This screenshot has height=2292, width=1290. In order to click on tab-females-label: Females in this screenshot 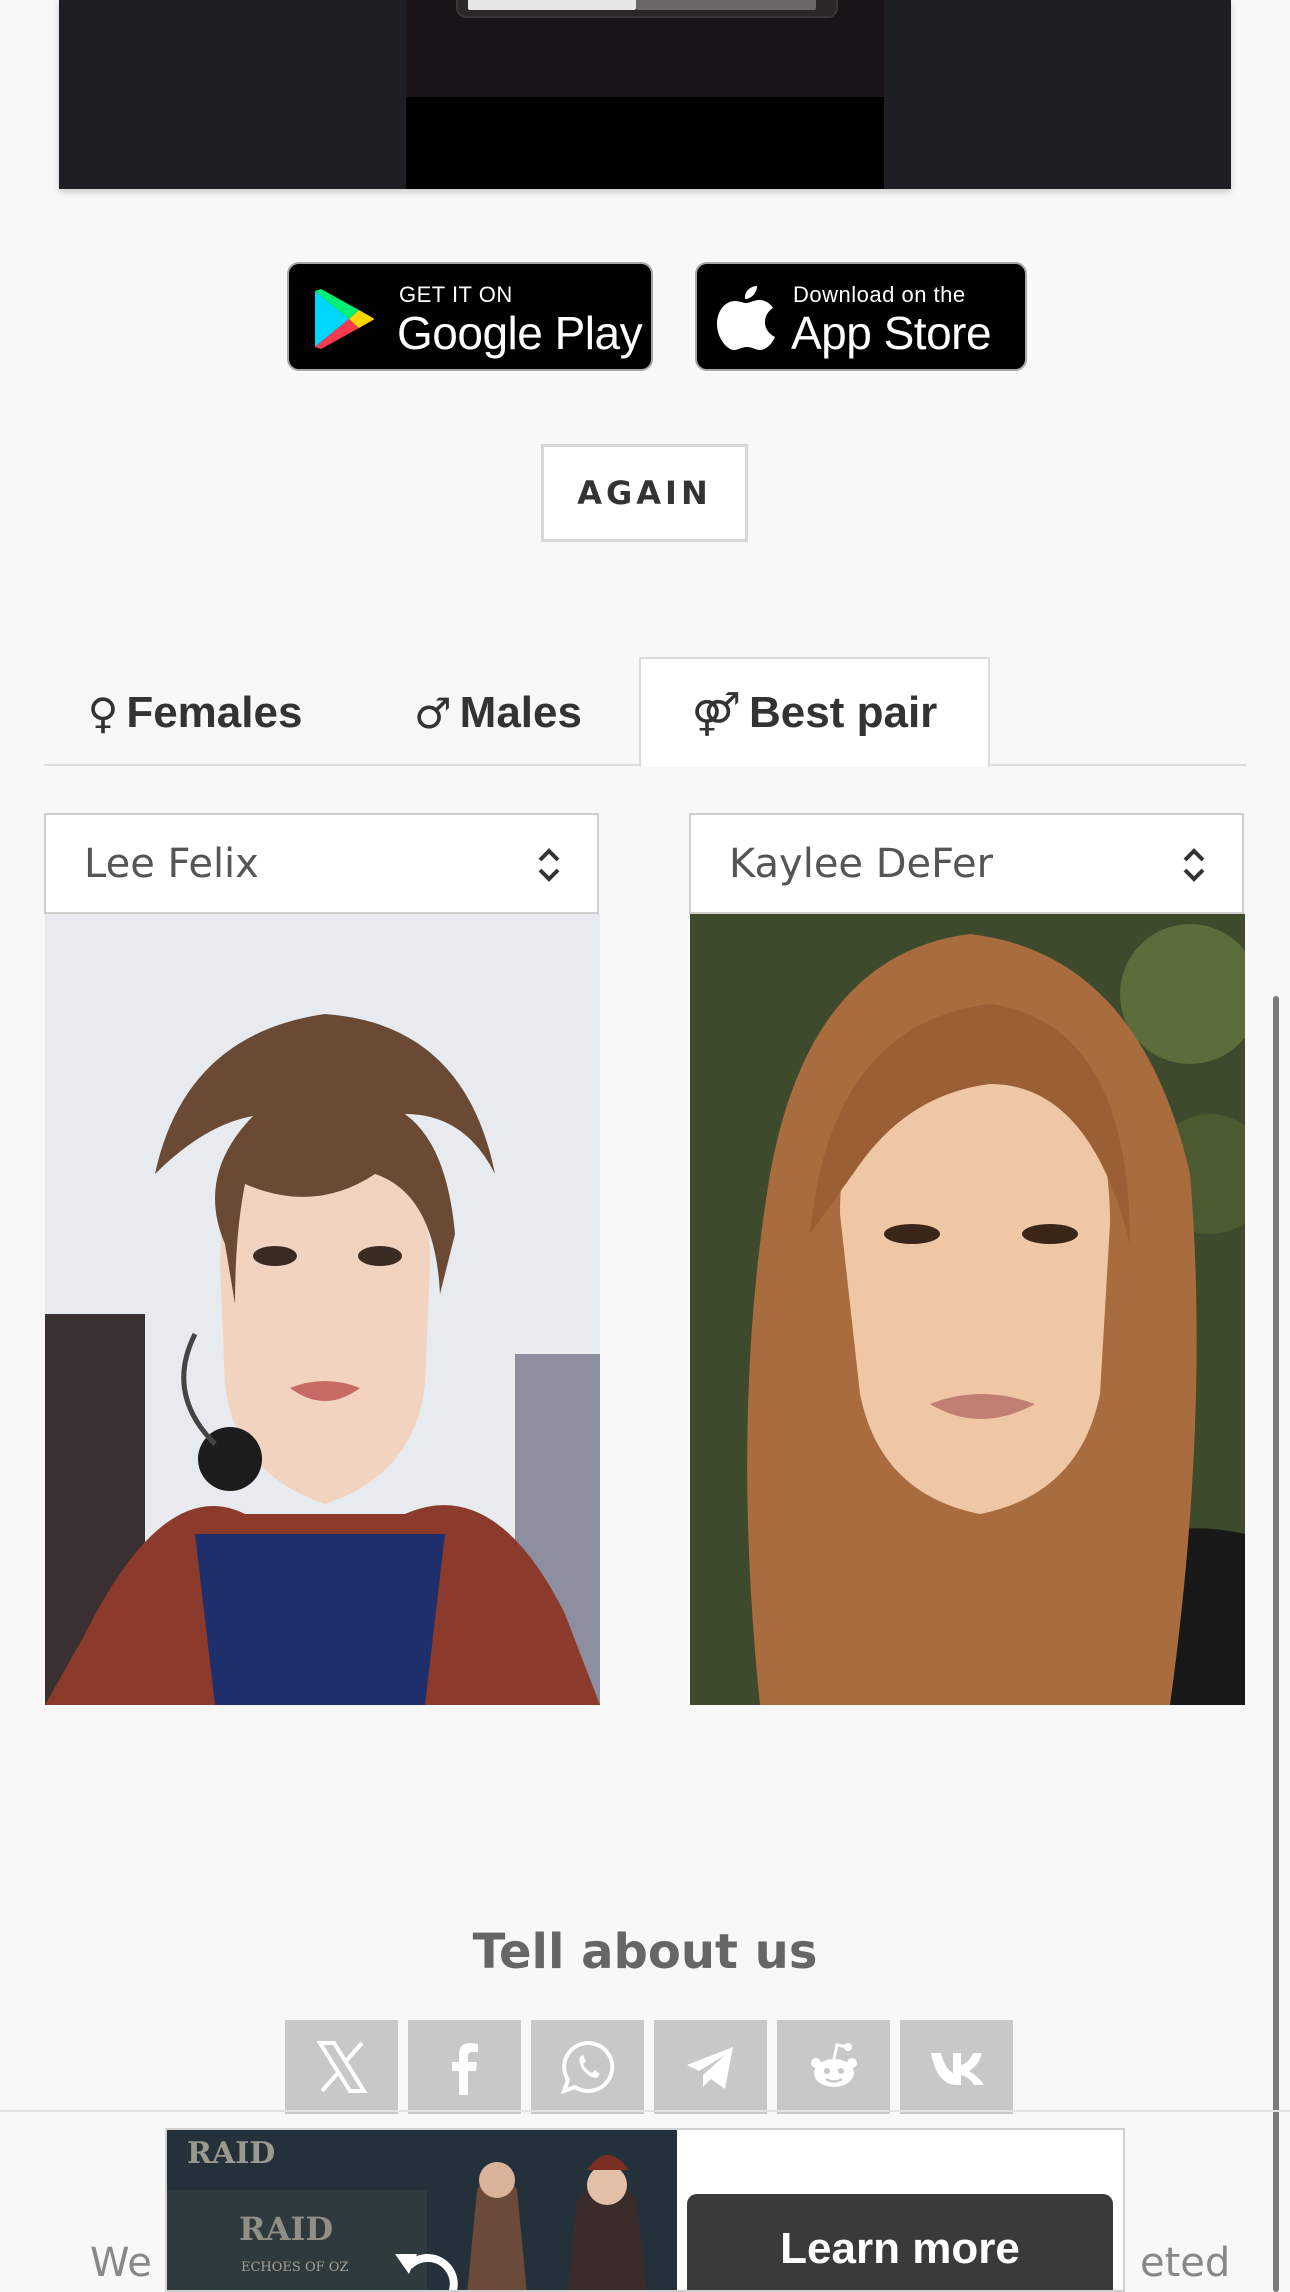, I will do `click(214, 712)`.